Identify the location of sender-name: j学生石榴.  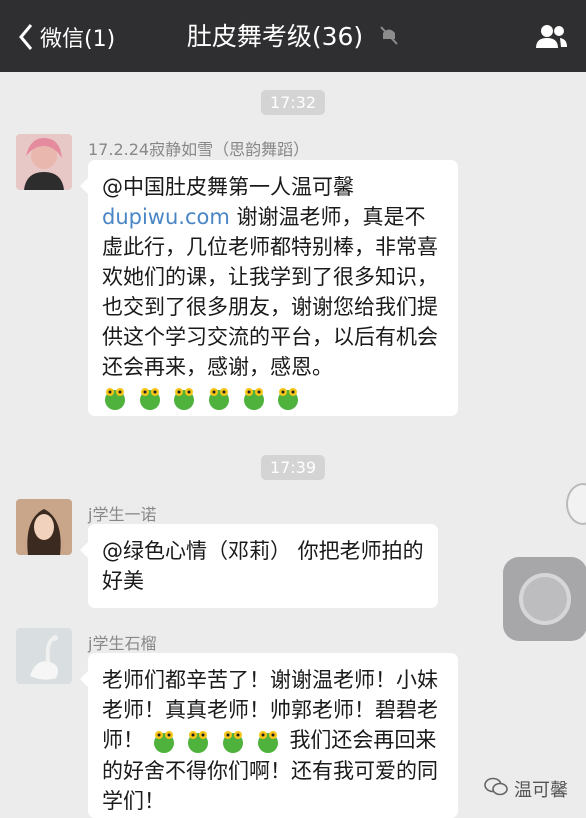
(122, 643).